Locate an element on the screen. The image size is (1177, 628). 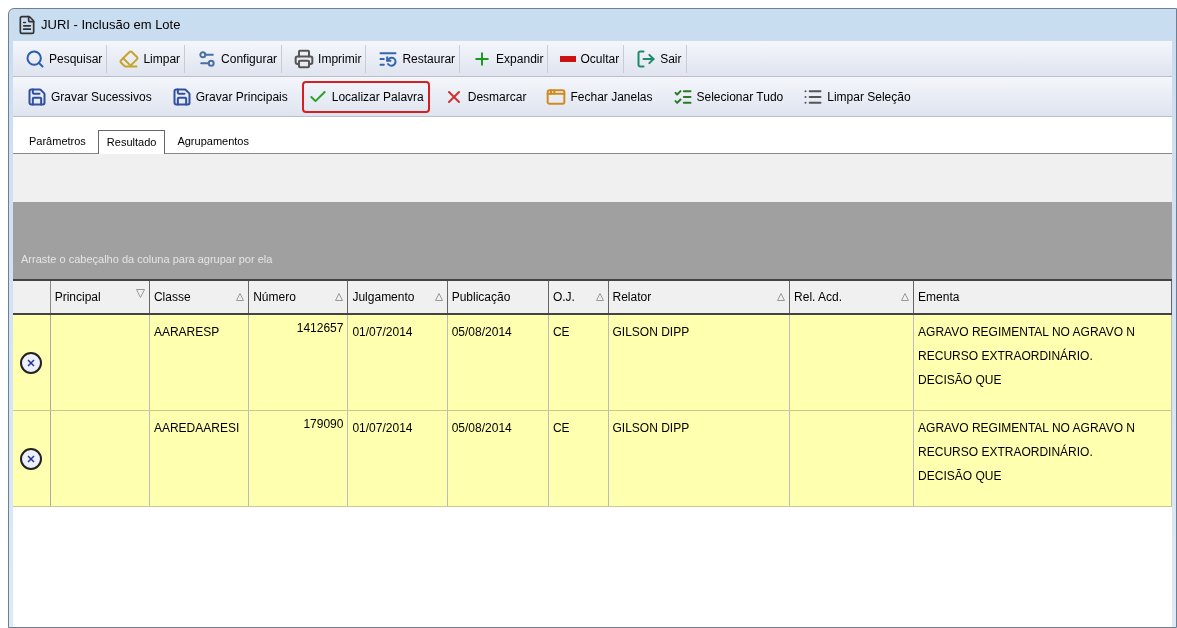
column-header: Rel. Acd. is located at coordinates (852, 297).